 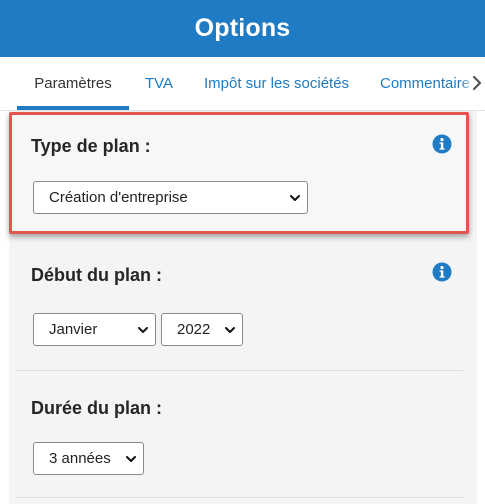 I want to click on plan-duration-select: 3 années, so click(x=88, y=458).